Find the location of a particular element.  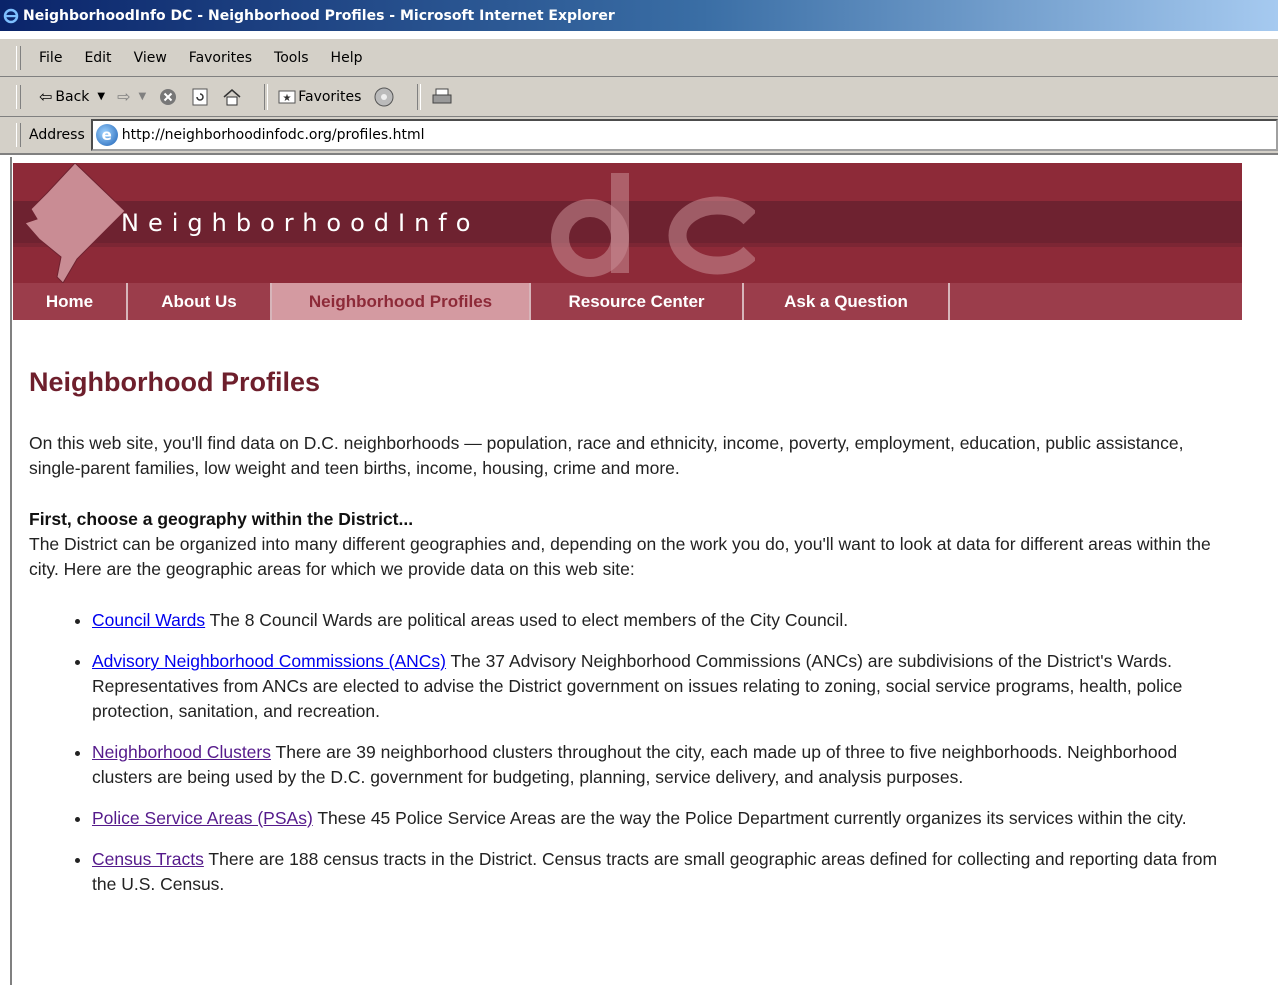

menu-view: View is located at coordinates (150, 58).